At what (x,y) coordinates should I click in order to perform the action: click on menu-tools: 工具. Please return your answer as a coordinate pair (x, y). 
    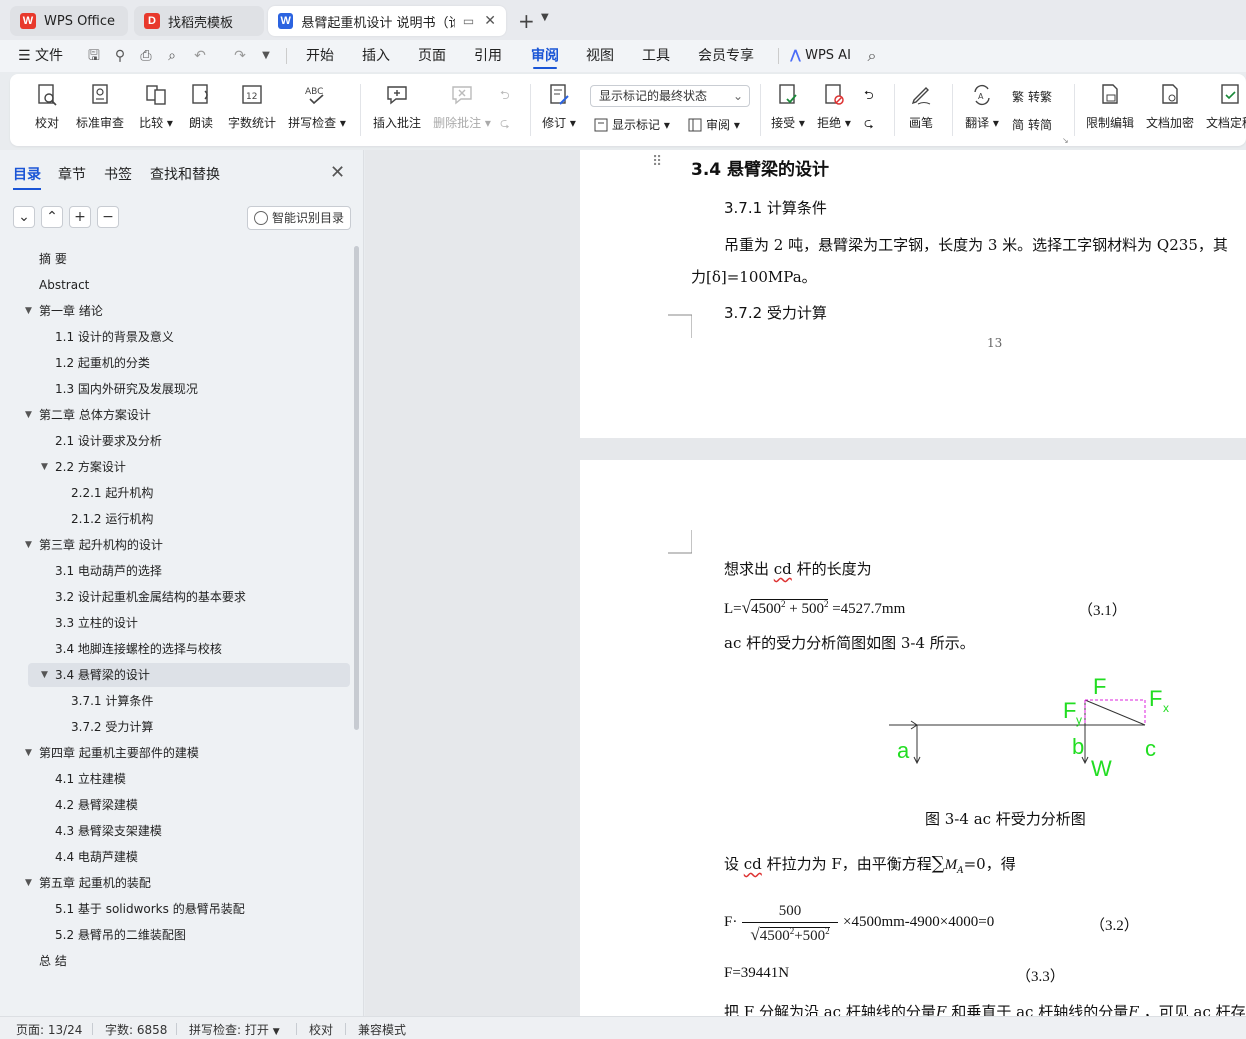
    Looking at the image, I should click on (656, 56).